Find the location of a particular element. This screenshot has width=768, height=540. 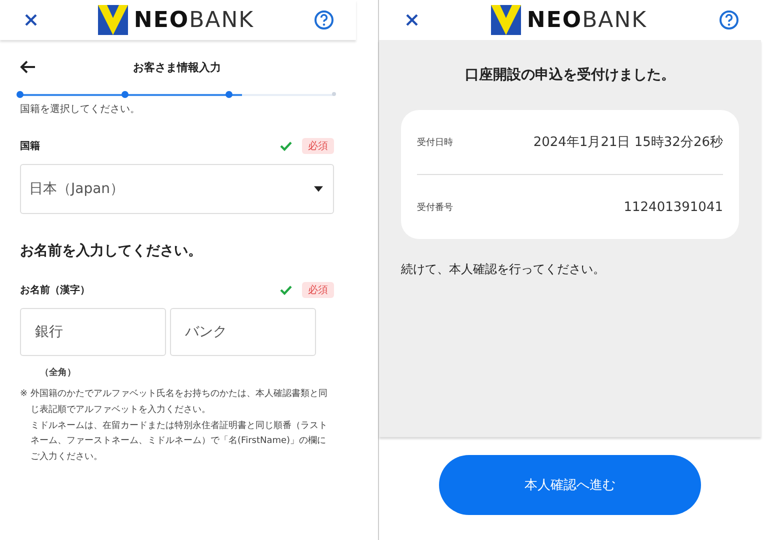

page-title: お客さま情報入力 is located at coordinates (177, 67).